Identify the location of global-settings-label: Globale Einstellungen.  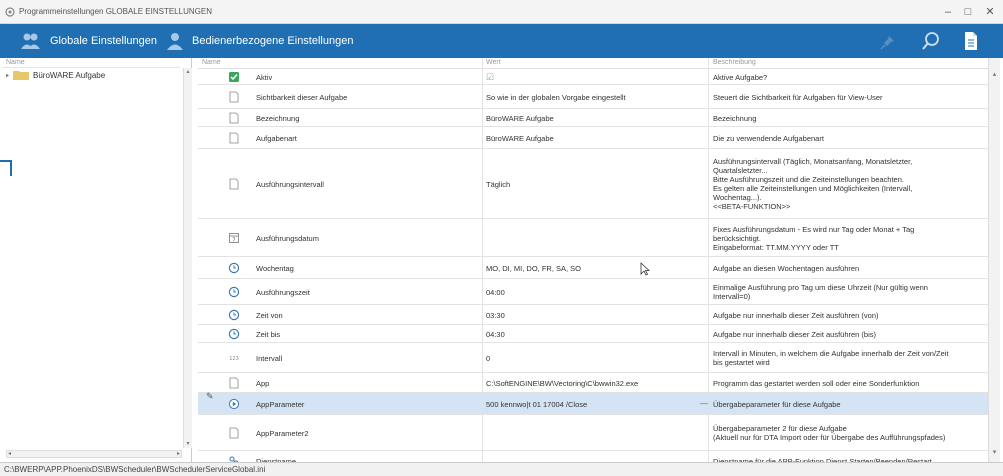
(104, 41).